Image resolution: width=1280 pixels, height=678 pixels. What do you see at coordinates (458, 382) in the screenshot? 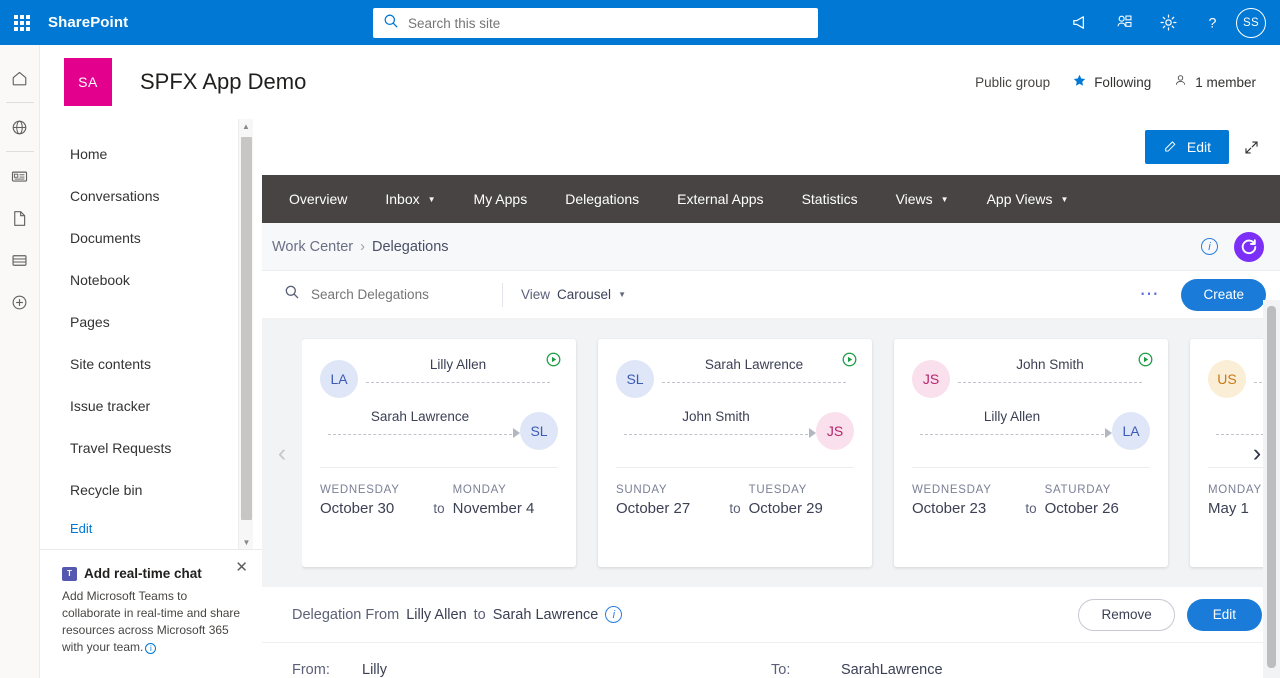
I see `dotted-line` at bounding box center [458, 382].